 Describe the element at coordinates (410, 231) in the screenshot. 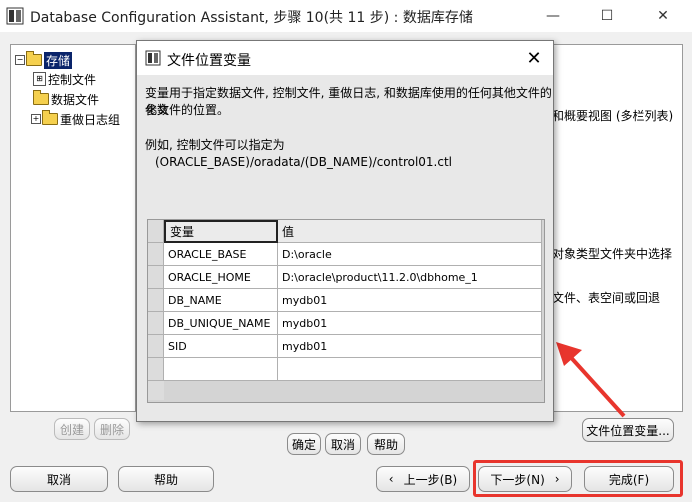

I see `column-header-value: 值` at that location.